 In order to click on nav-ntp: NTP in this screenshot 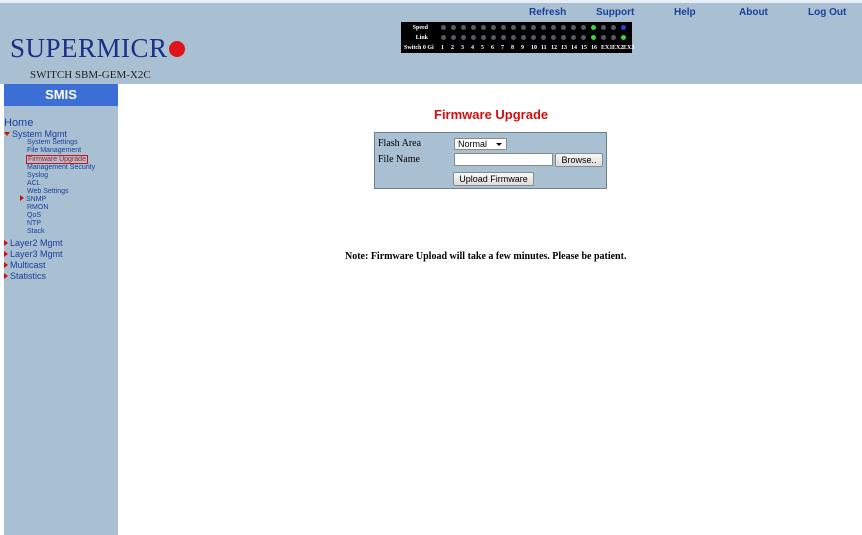, I will do `click(34, 224)`.